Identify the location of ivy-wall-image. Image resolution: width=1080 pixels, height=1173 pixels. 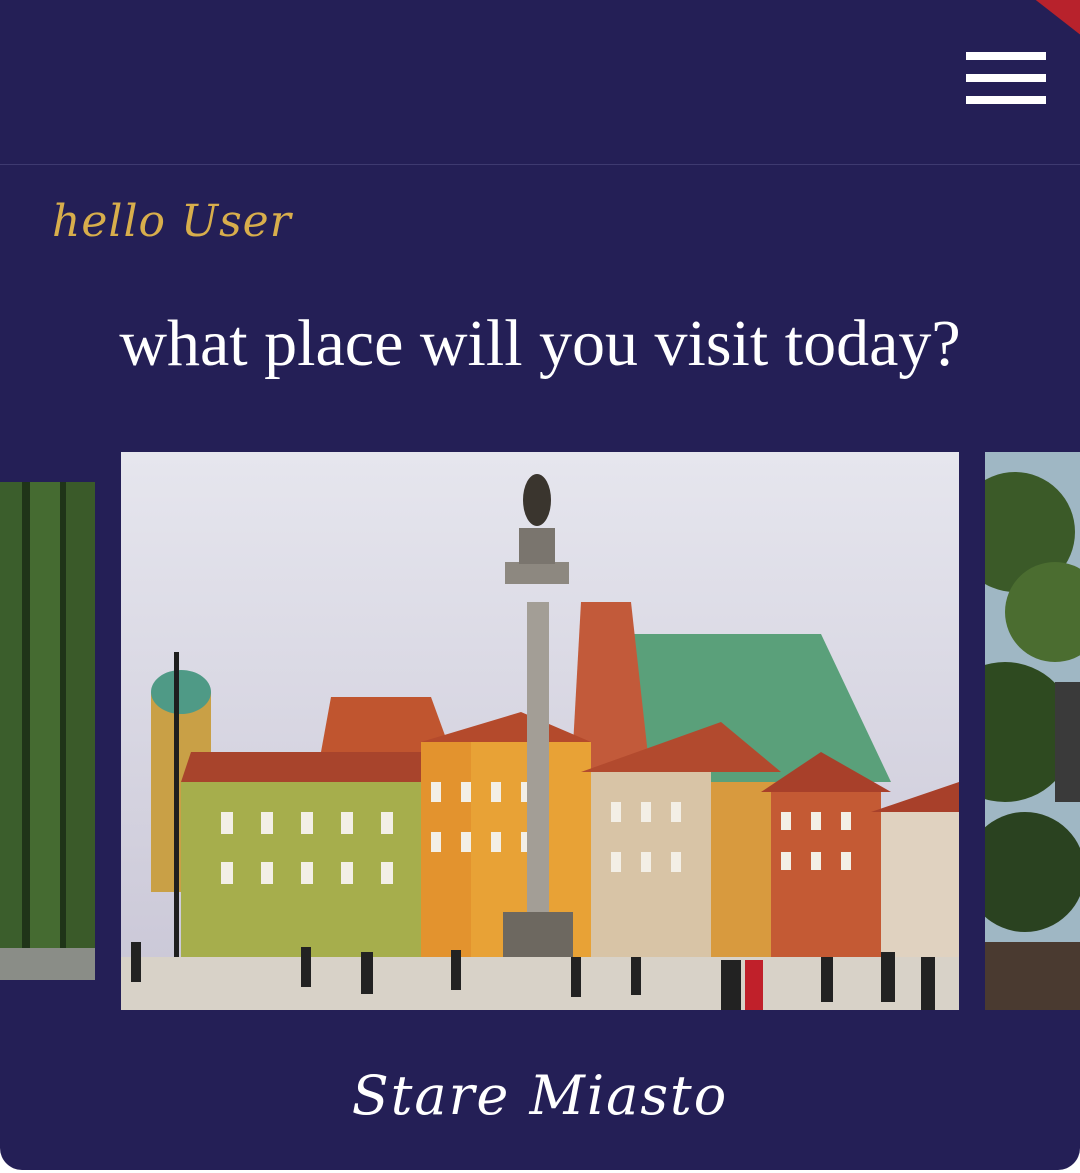
(47, 731).